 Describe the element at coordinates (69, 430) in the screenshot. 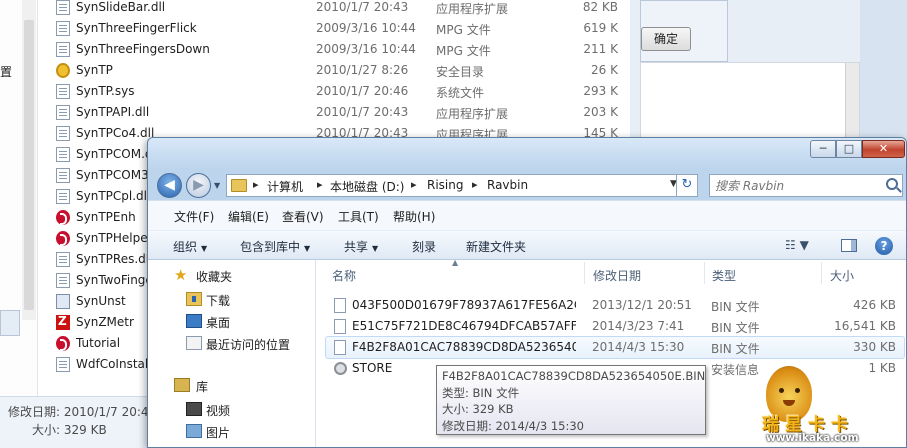

I see `back-status-size: 大小: 329 KB` at that location.